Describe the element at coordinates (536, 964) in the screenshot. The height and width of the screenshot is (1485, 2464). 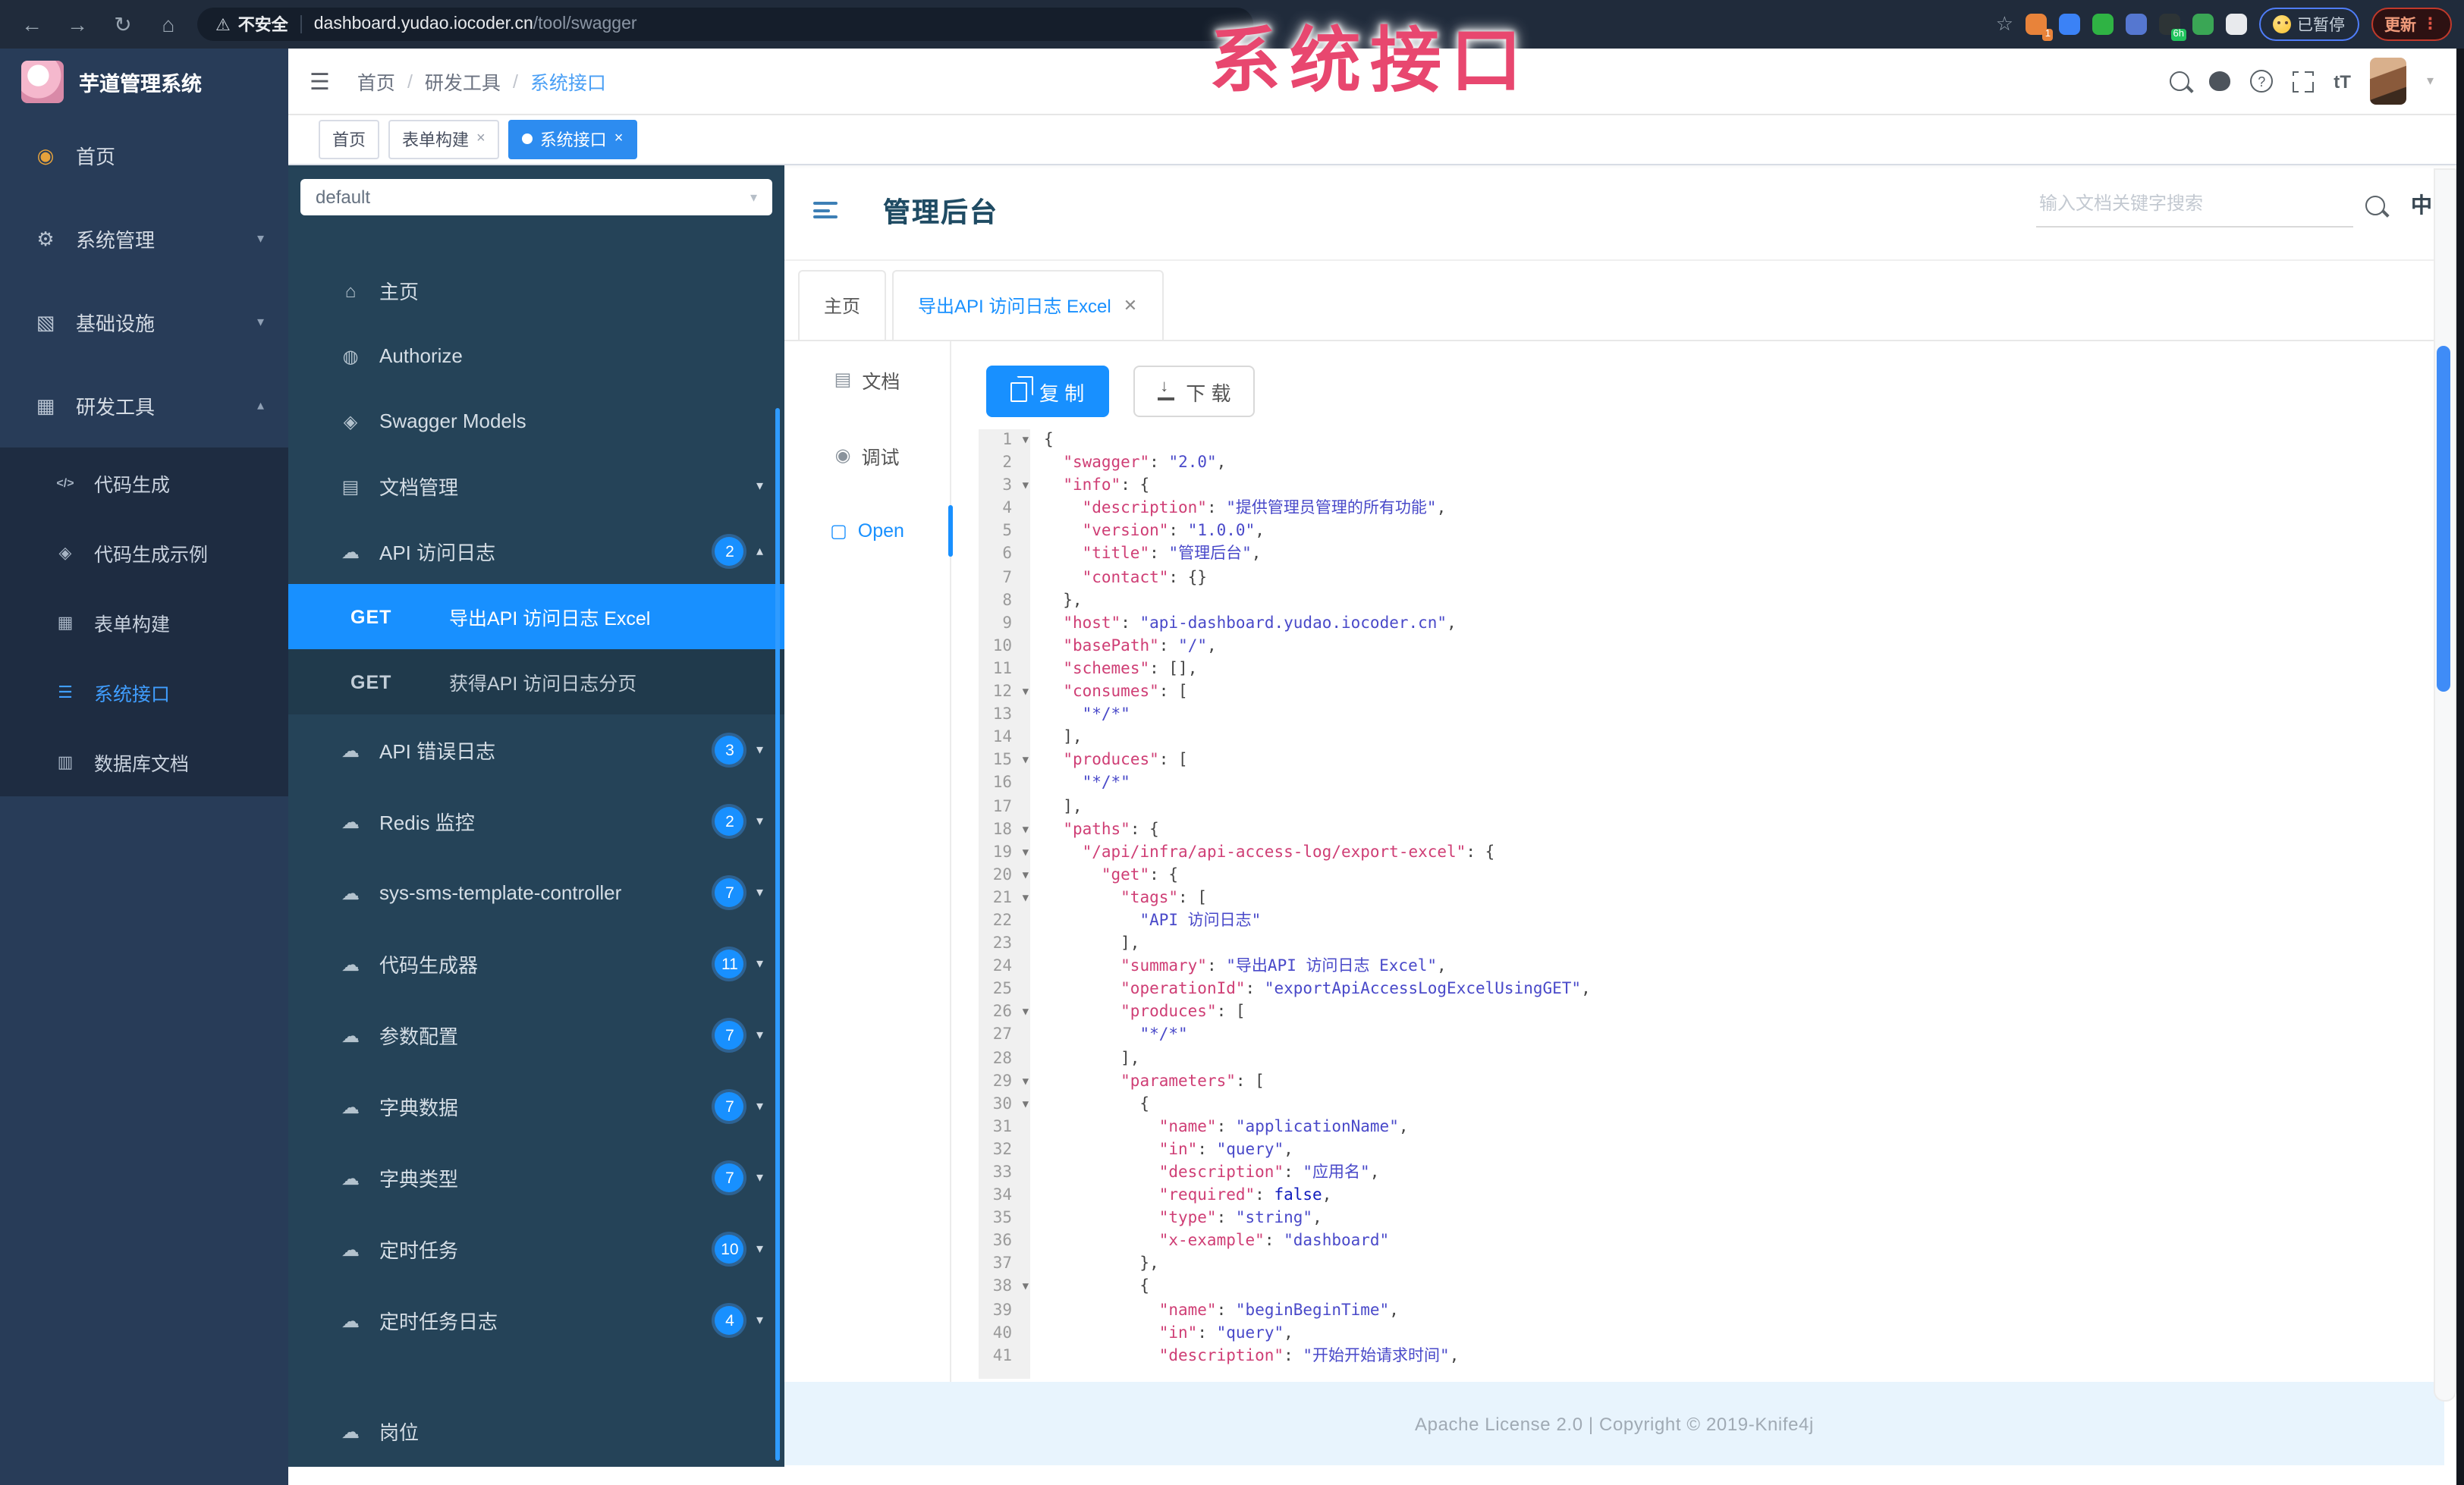
I see `swagger-tag-item: ☁ 代码生成器 11 ▾` at that location.